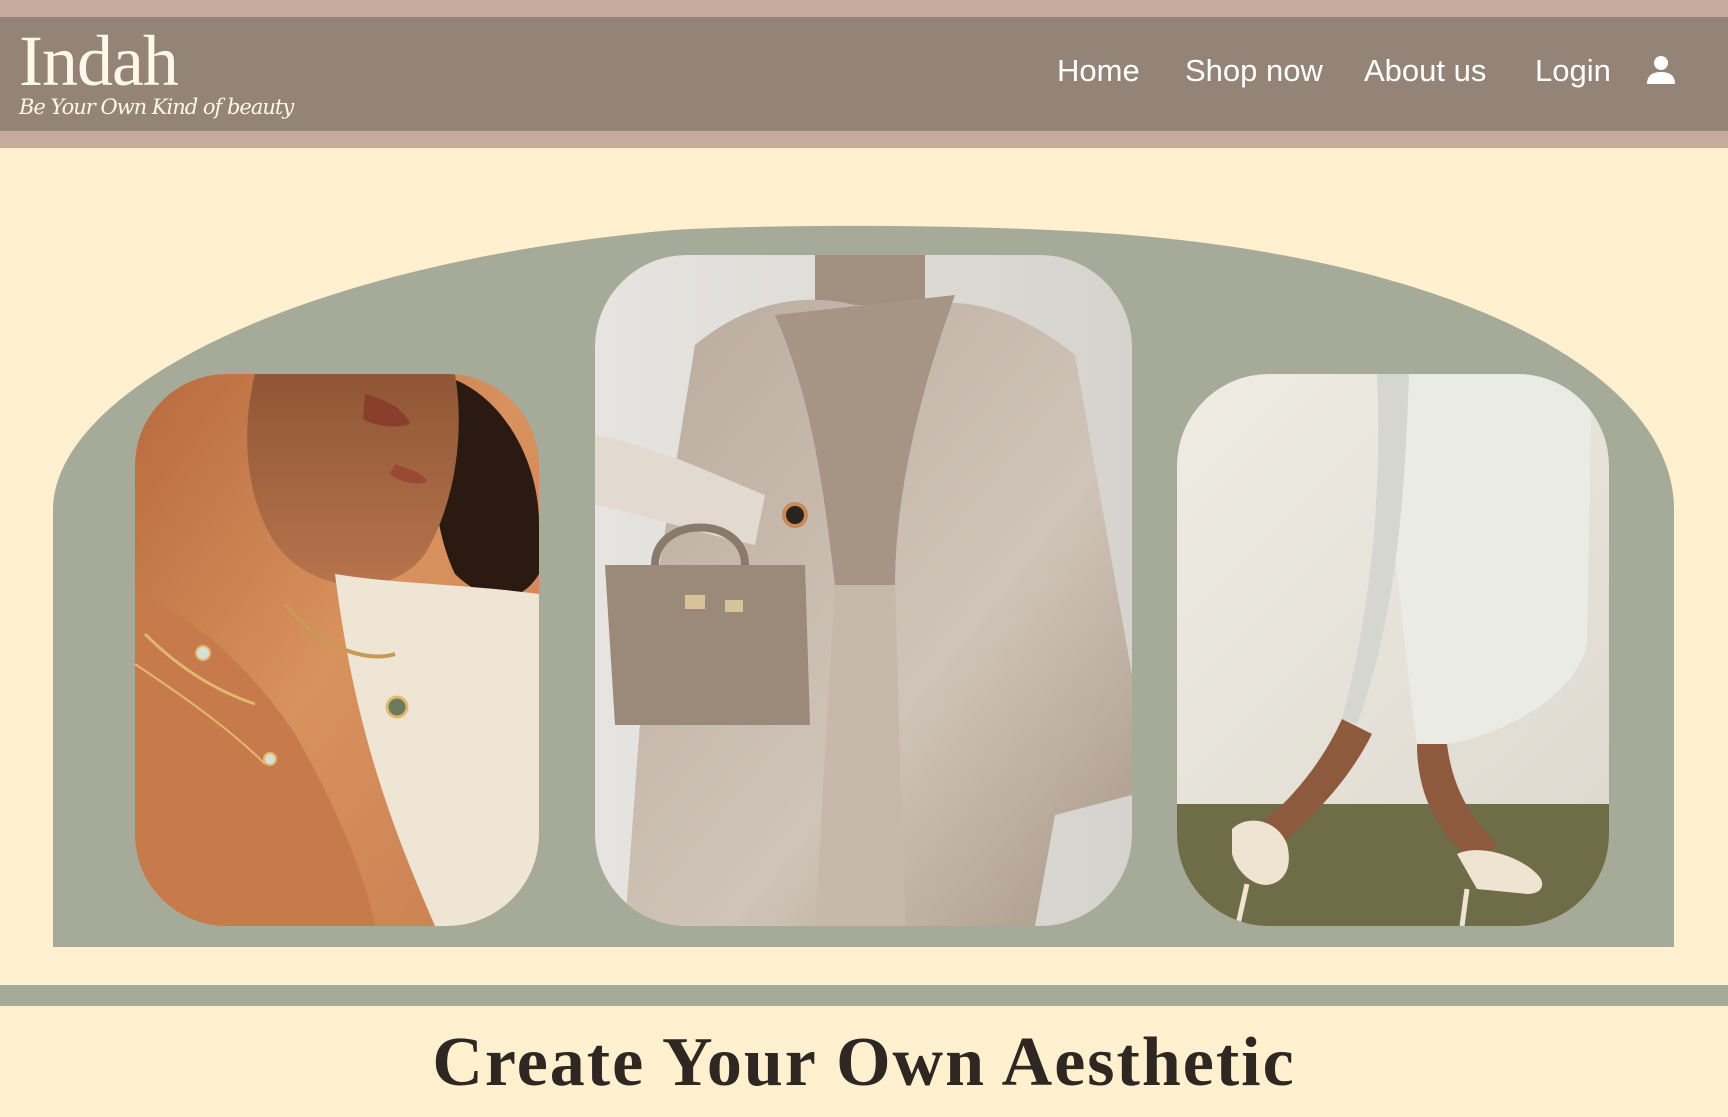 This screenshot has width=1728, height=1117. Describe the element at coordinates (1098, 70) in the screenshot. I see `nav-home-link: Home` at that location.